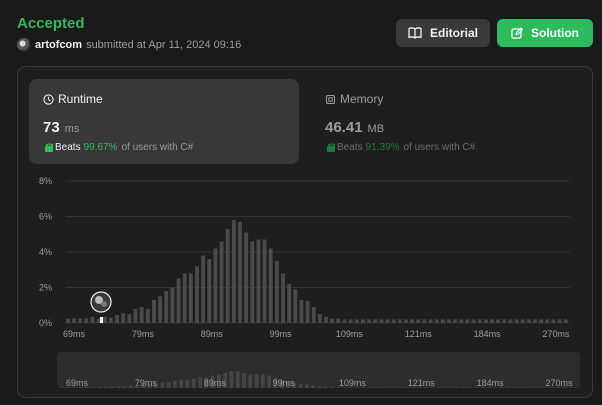  What do you see at coordinates (419, 334) in the screenshot?
I see `x-tick-label: 121ms` at bounding box center [419, 334].